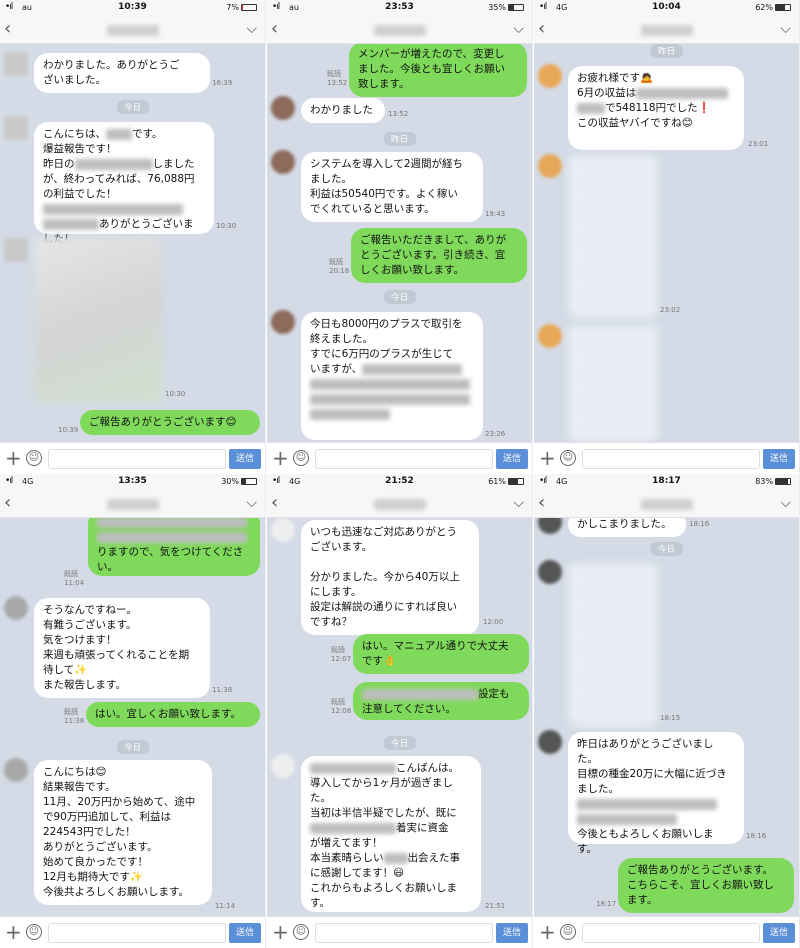  Describe the element at coordinates (607, 93) in the screenshot. I see `message-text: 6月の収益は` at that location.